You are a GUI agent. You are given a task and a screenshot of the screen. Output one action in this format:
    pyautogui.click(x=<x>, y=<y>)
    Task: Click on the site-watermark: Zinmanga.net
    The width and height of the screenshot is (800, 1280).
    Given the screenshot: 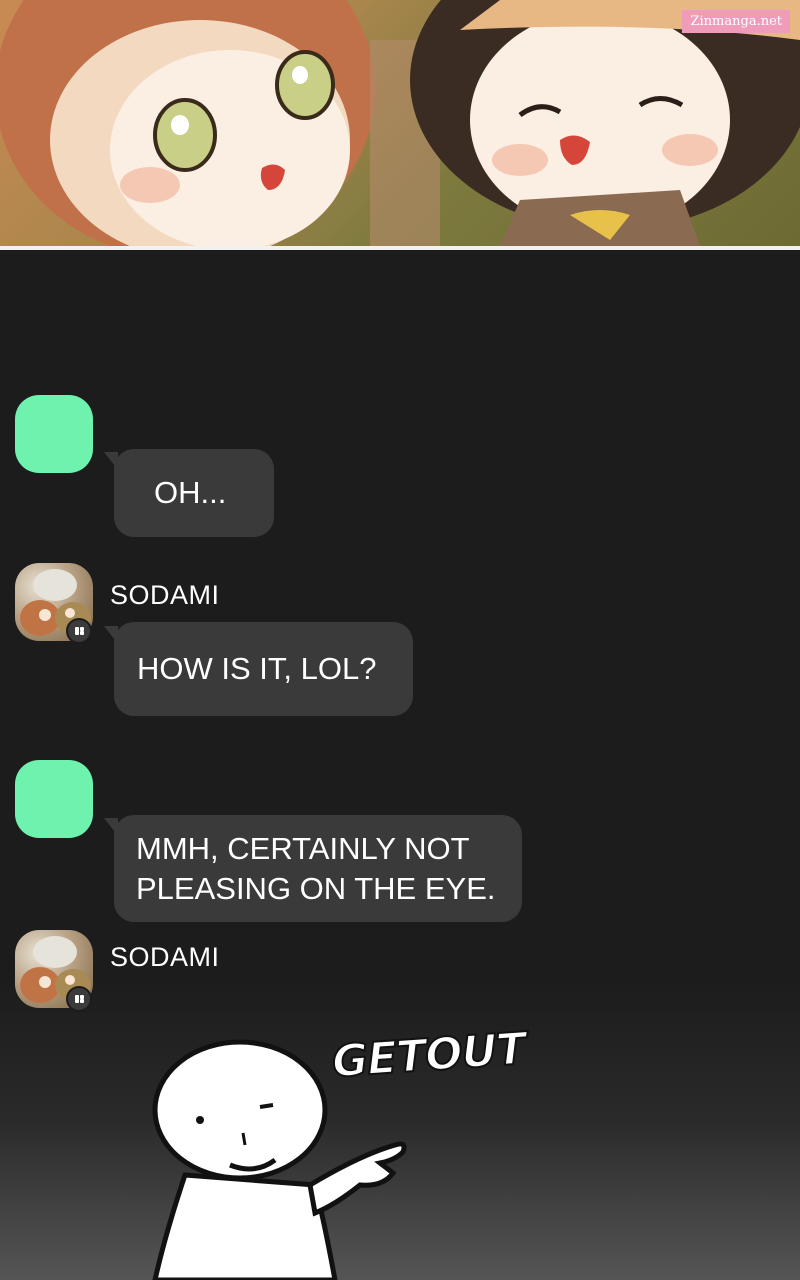 What is the action you would take?
    pyautogui.click(x=736, y=21)
    